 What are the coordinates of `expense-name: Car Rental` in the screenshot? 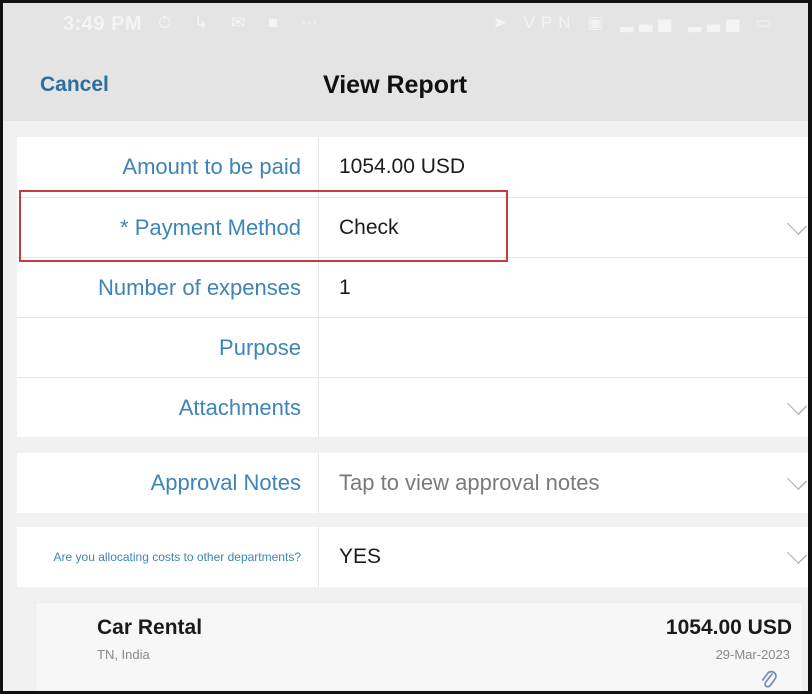 It's located at (150, 627).